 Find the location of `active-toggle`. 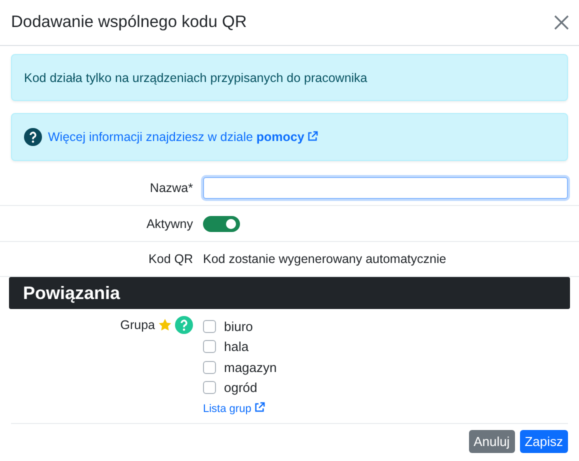

active-toggle is located at coordinates (221, 224).